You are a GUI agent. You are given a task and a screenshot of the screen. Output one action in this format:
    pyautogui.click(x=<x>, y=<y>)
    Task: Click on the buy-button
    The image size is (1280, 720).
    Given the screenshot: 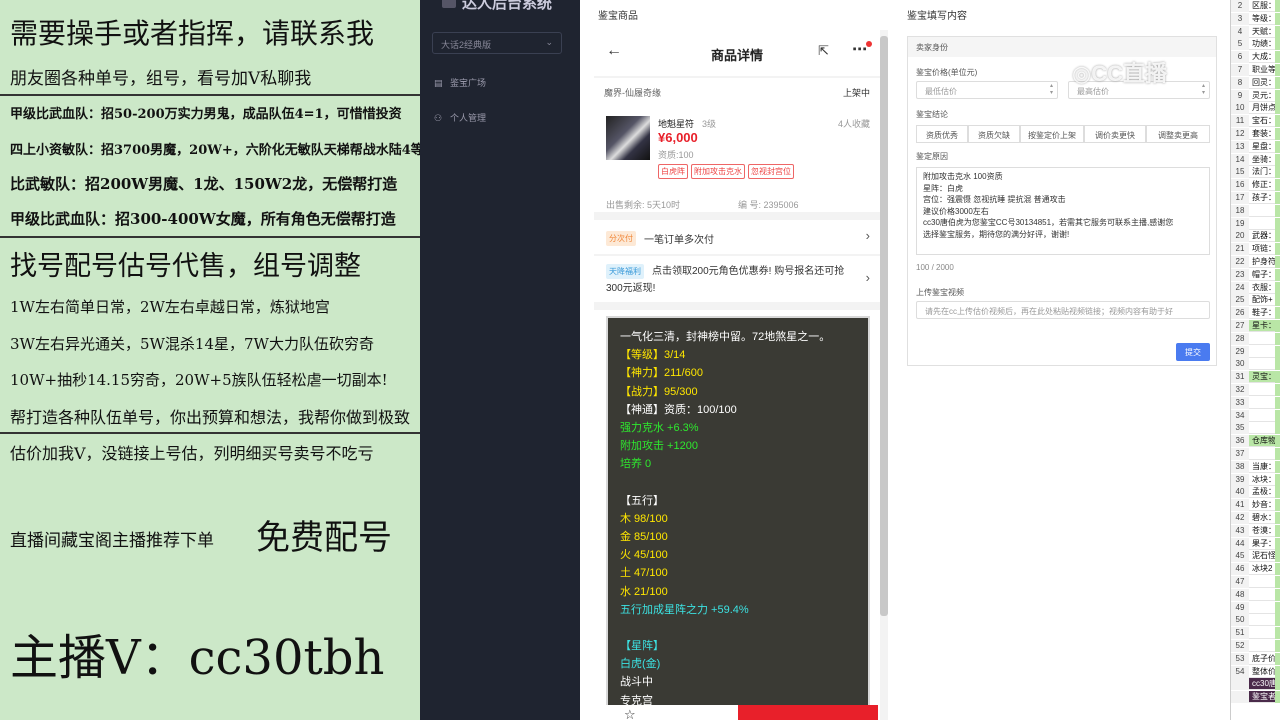 What is the action you would take?
    pyautogui.click(x=808, y=712)
    